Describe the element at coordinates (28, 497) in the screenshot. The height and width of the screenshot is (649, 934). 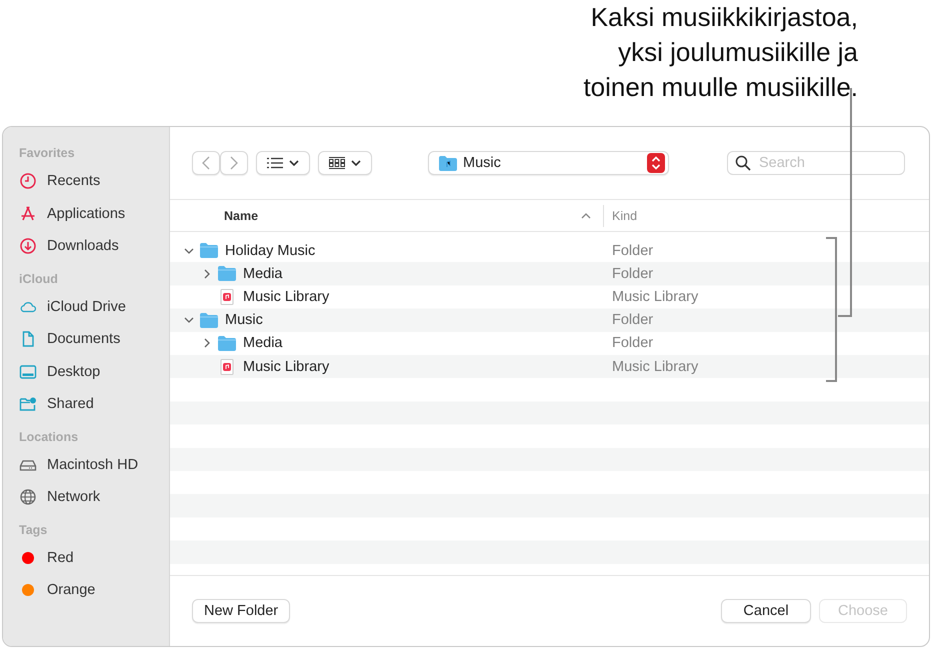
I see `globe-icon` at that location.